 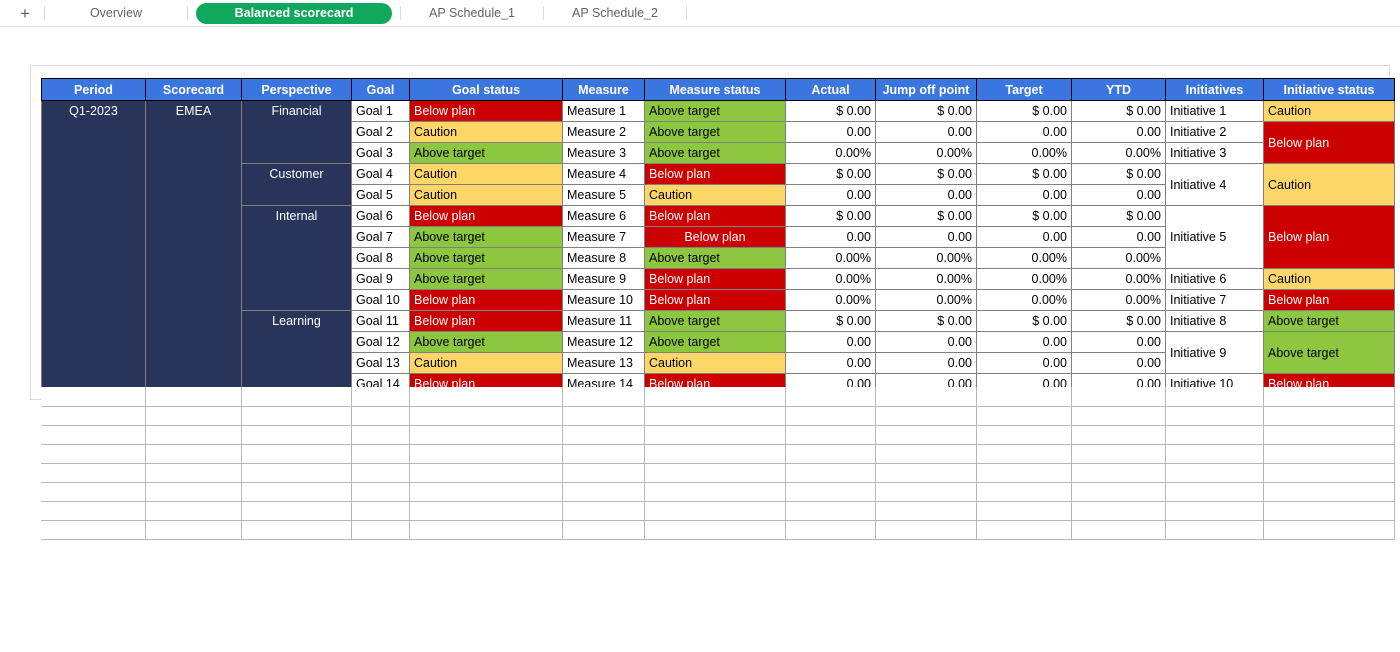 What do you see at coordinates (830, 321) in the screenshot?
I see `cell-actual: $ 0.00` at bounding box center [830, 321].